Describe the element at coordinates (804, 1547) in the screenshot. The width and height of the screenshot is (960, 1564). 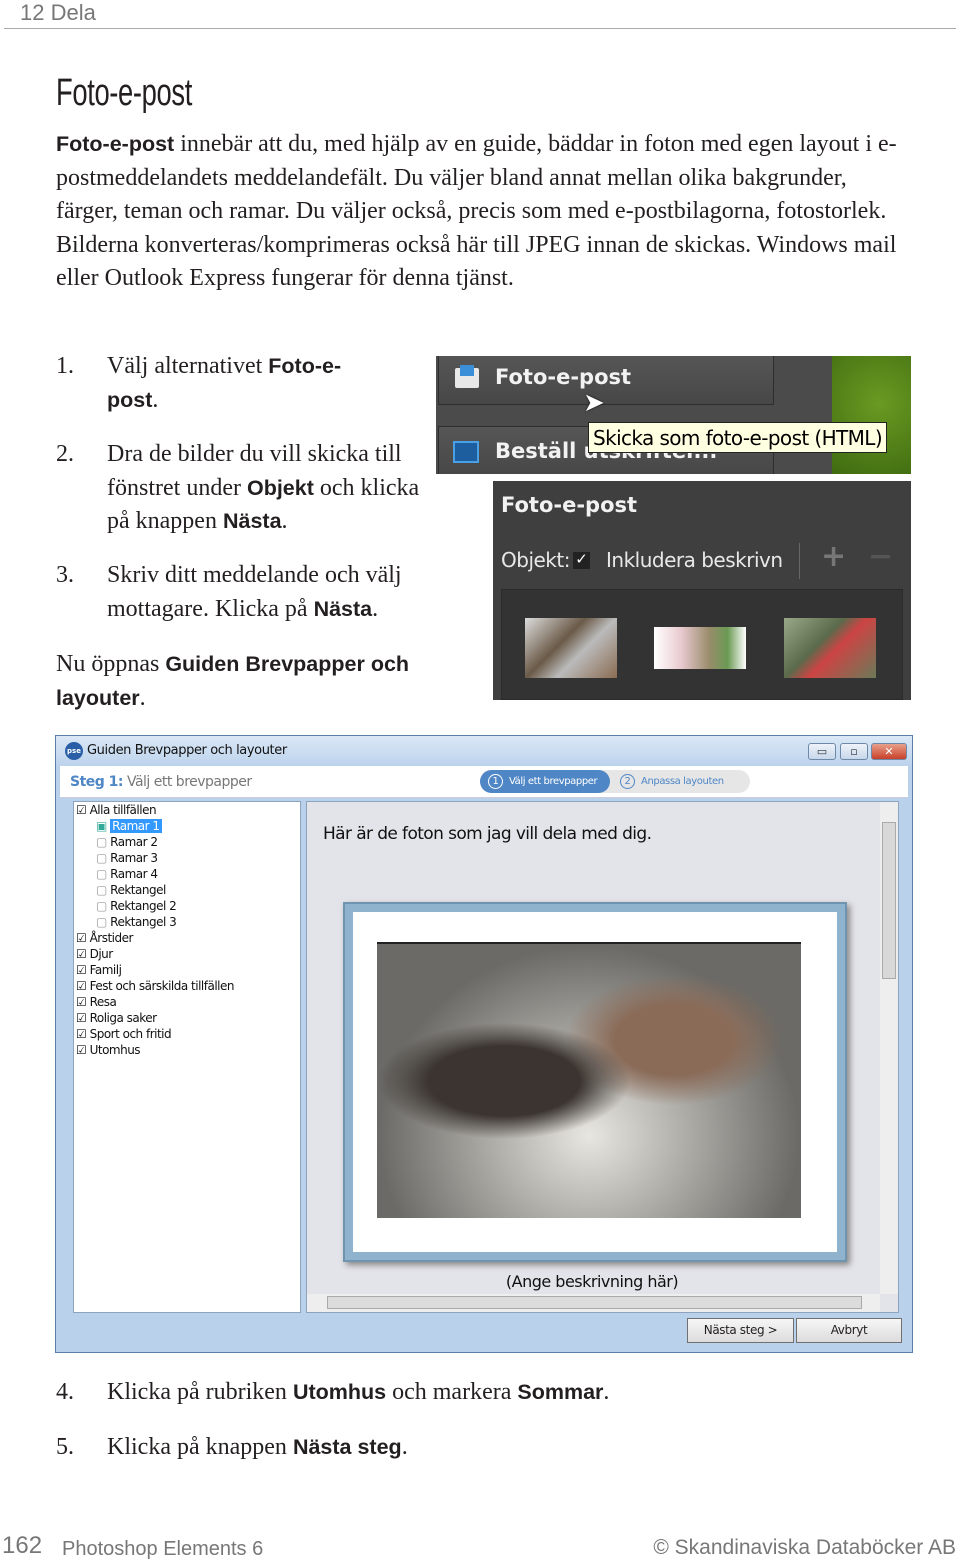
I see `copyright: © Skandinaviska Databöcker AB` at that location.